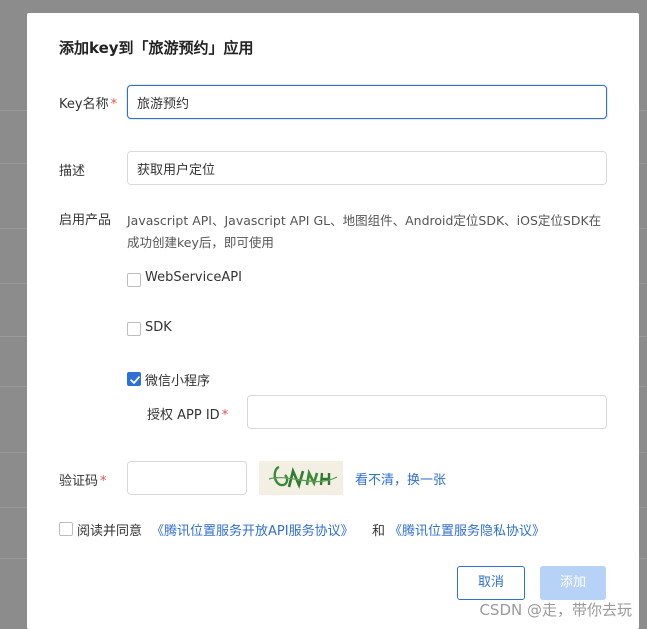 Image resolution: width=647 pixels, height=629 pixels. I want to click on captcha-image, so click(301, 478).